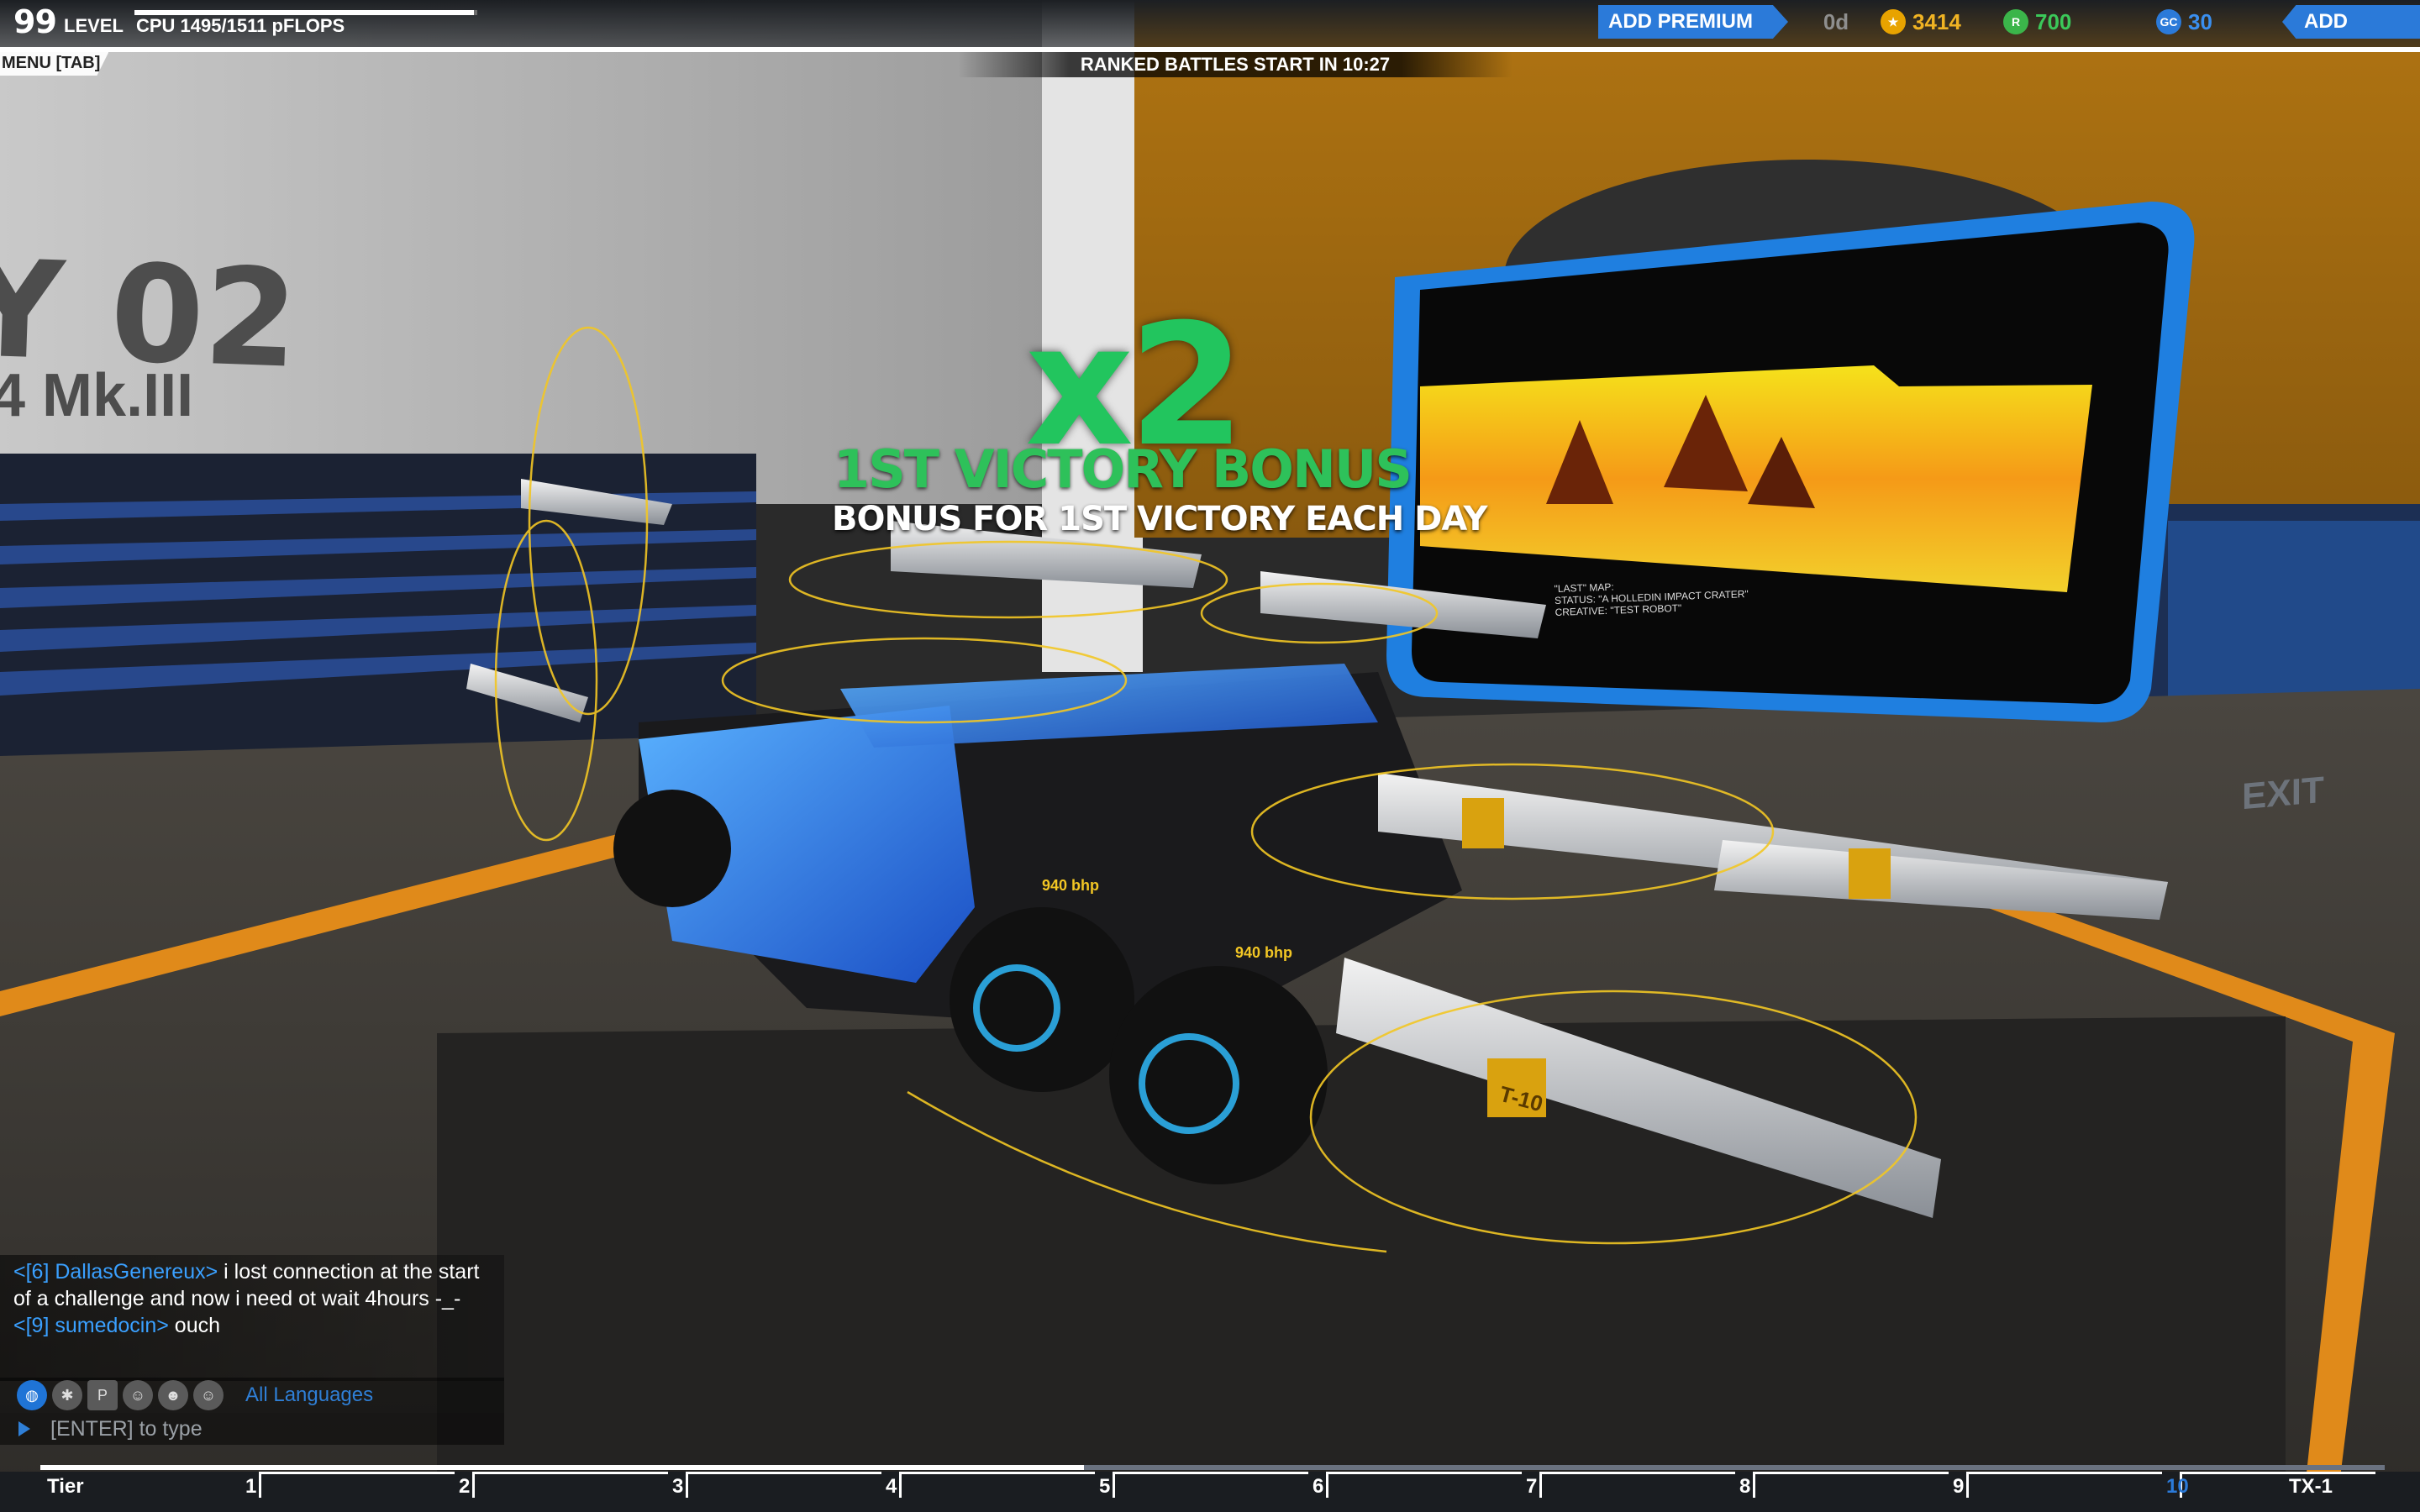 The width and height of the screenshot is (2420, 1512). Describe the element at coordinates (1105, 1486) in the screenshot. I see `tier-label: 5` at that location.